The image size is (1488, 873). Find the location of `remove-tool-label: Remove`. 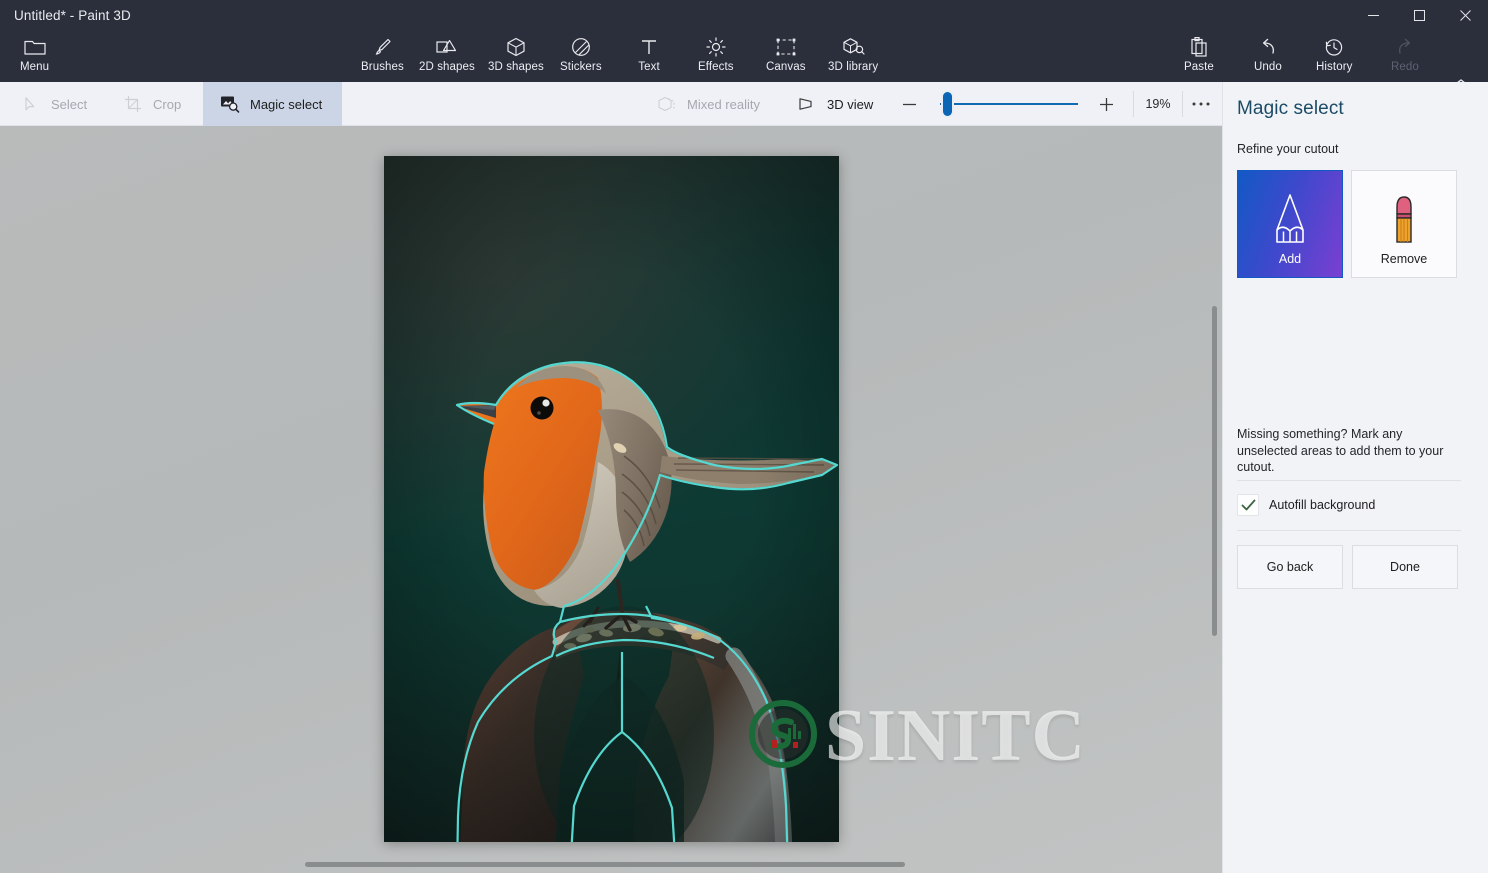

remove-tool-label: Remove is located at coordinates (1404, 259).